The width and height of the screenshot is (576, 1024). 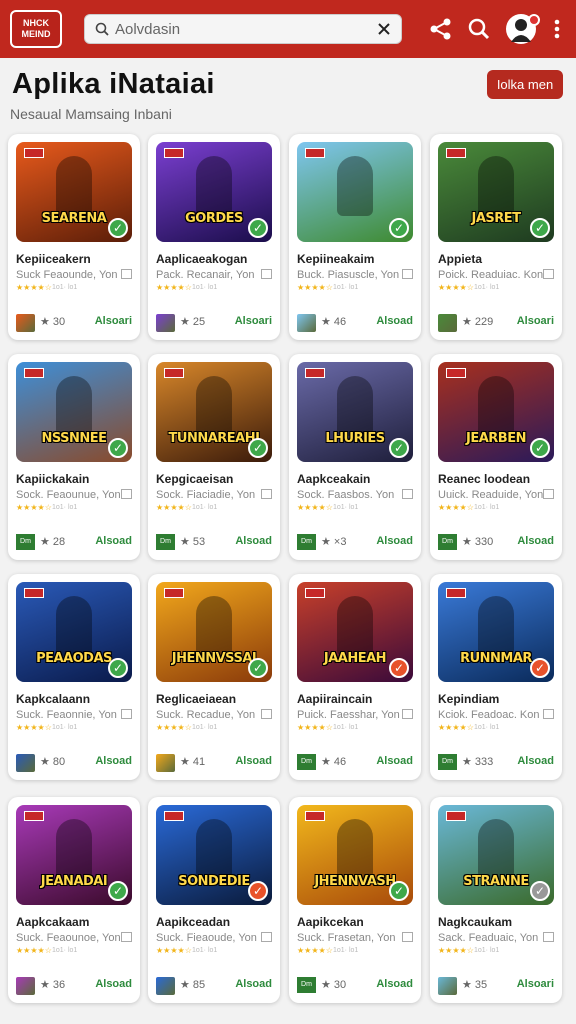 I want to click on app-rating: ★ ×3, so click(x=334, y=542).